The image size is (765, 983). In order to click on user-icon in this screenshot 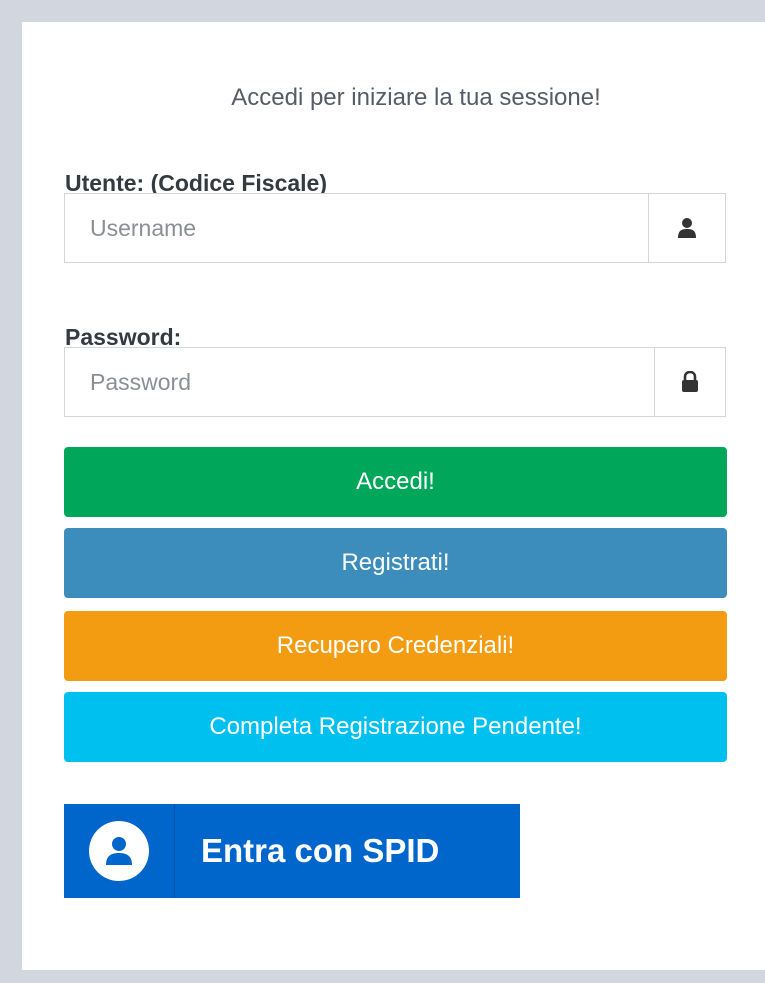, I will do `click(687, 228)`.